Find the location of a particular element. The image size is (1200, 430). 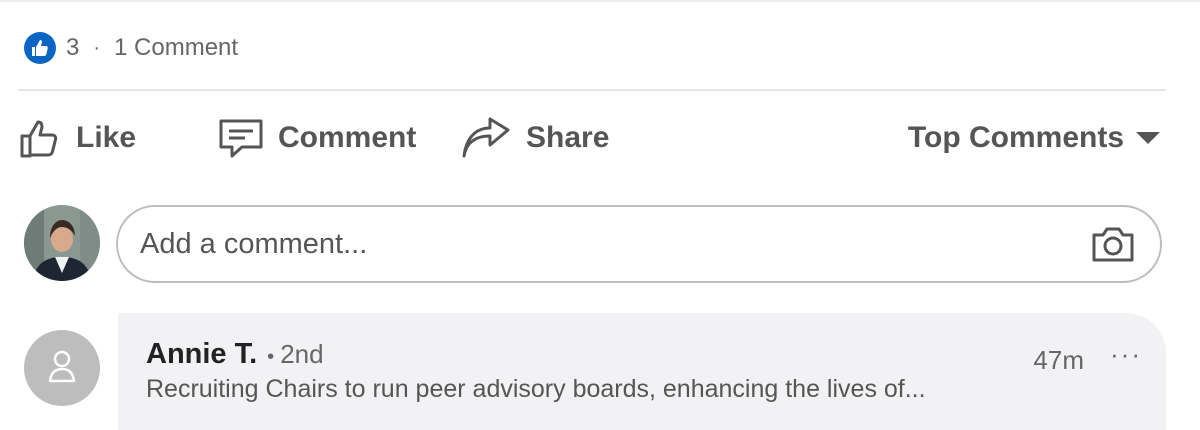

caret-down-icon is located at coordinates (1148, 138).